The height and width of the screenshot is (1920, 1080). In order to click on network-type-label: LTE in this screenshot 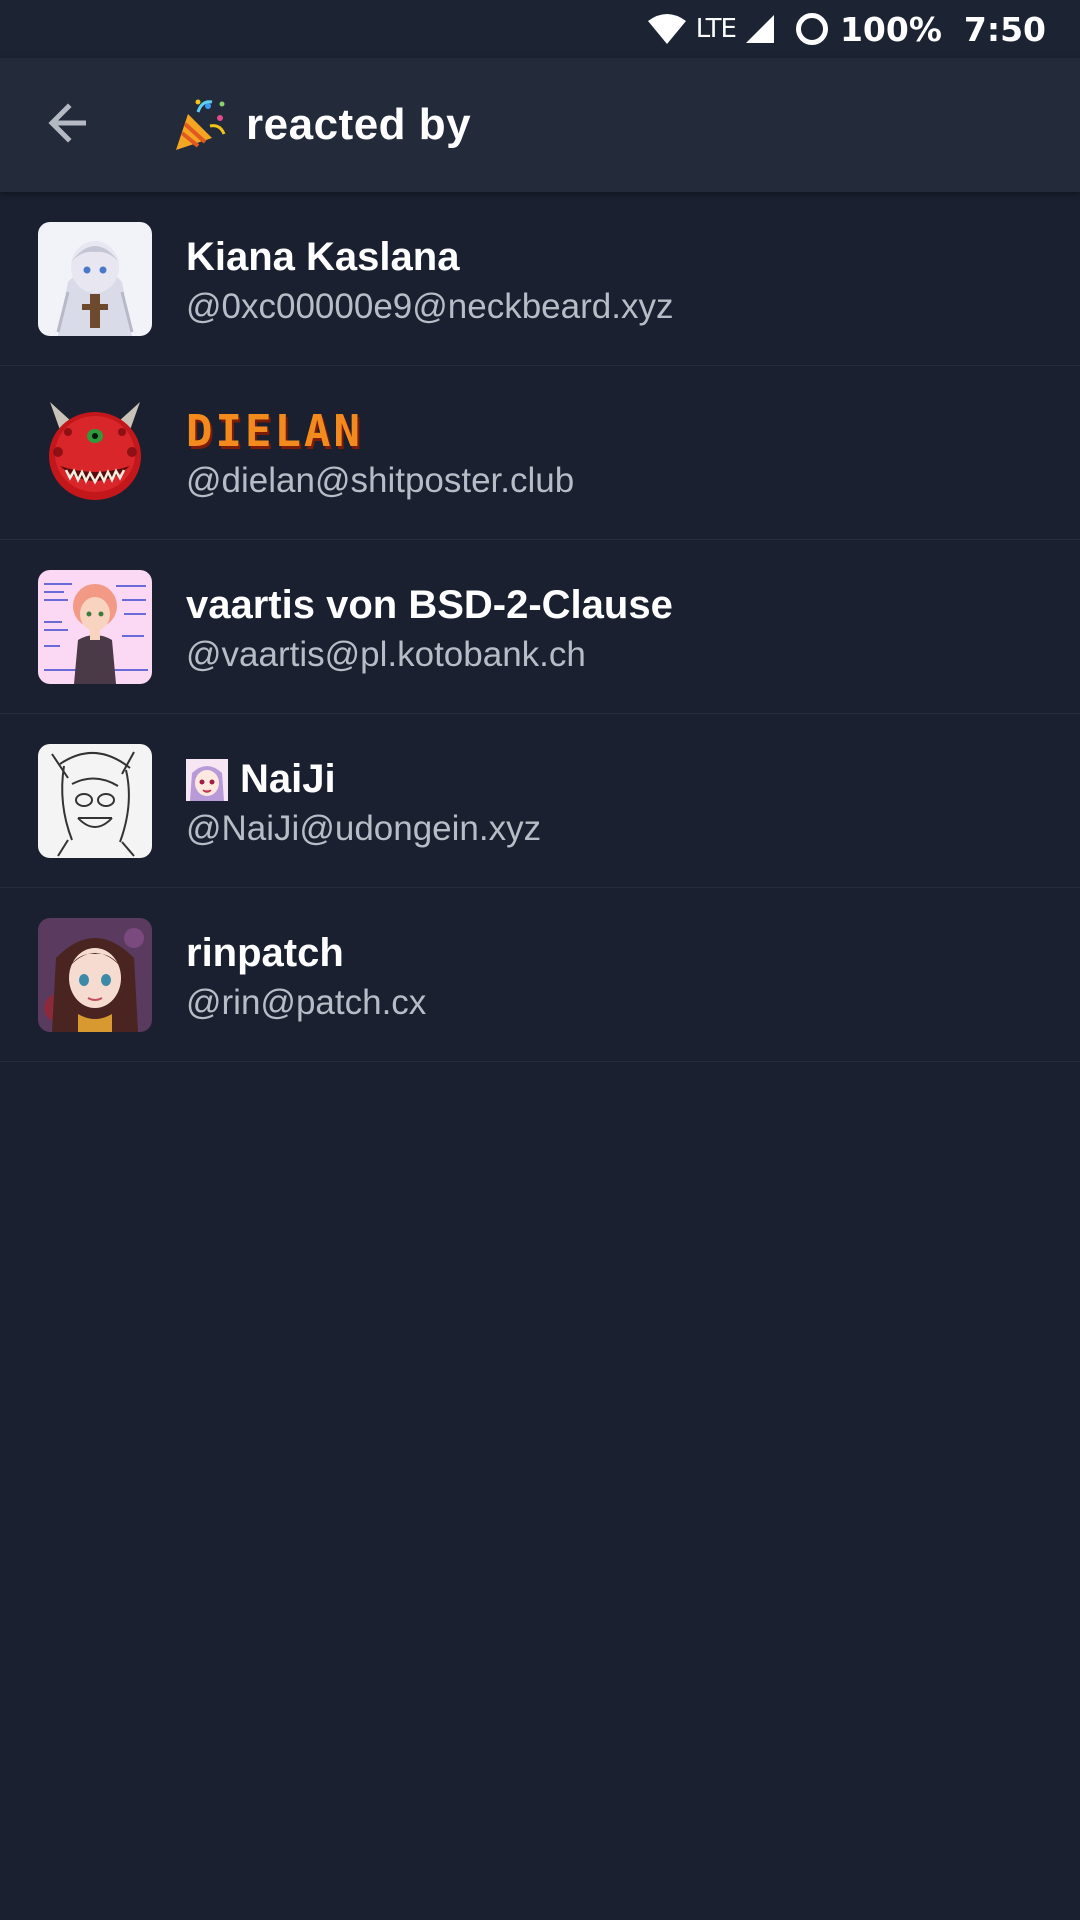, I will do `click(716, 29)`.